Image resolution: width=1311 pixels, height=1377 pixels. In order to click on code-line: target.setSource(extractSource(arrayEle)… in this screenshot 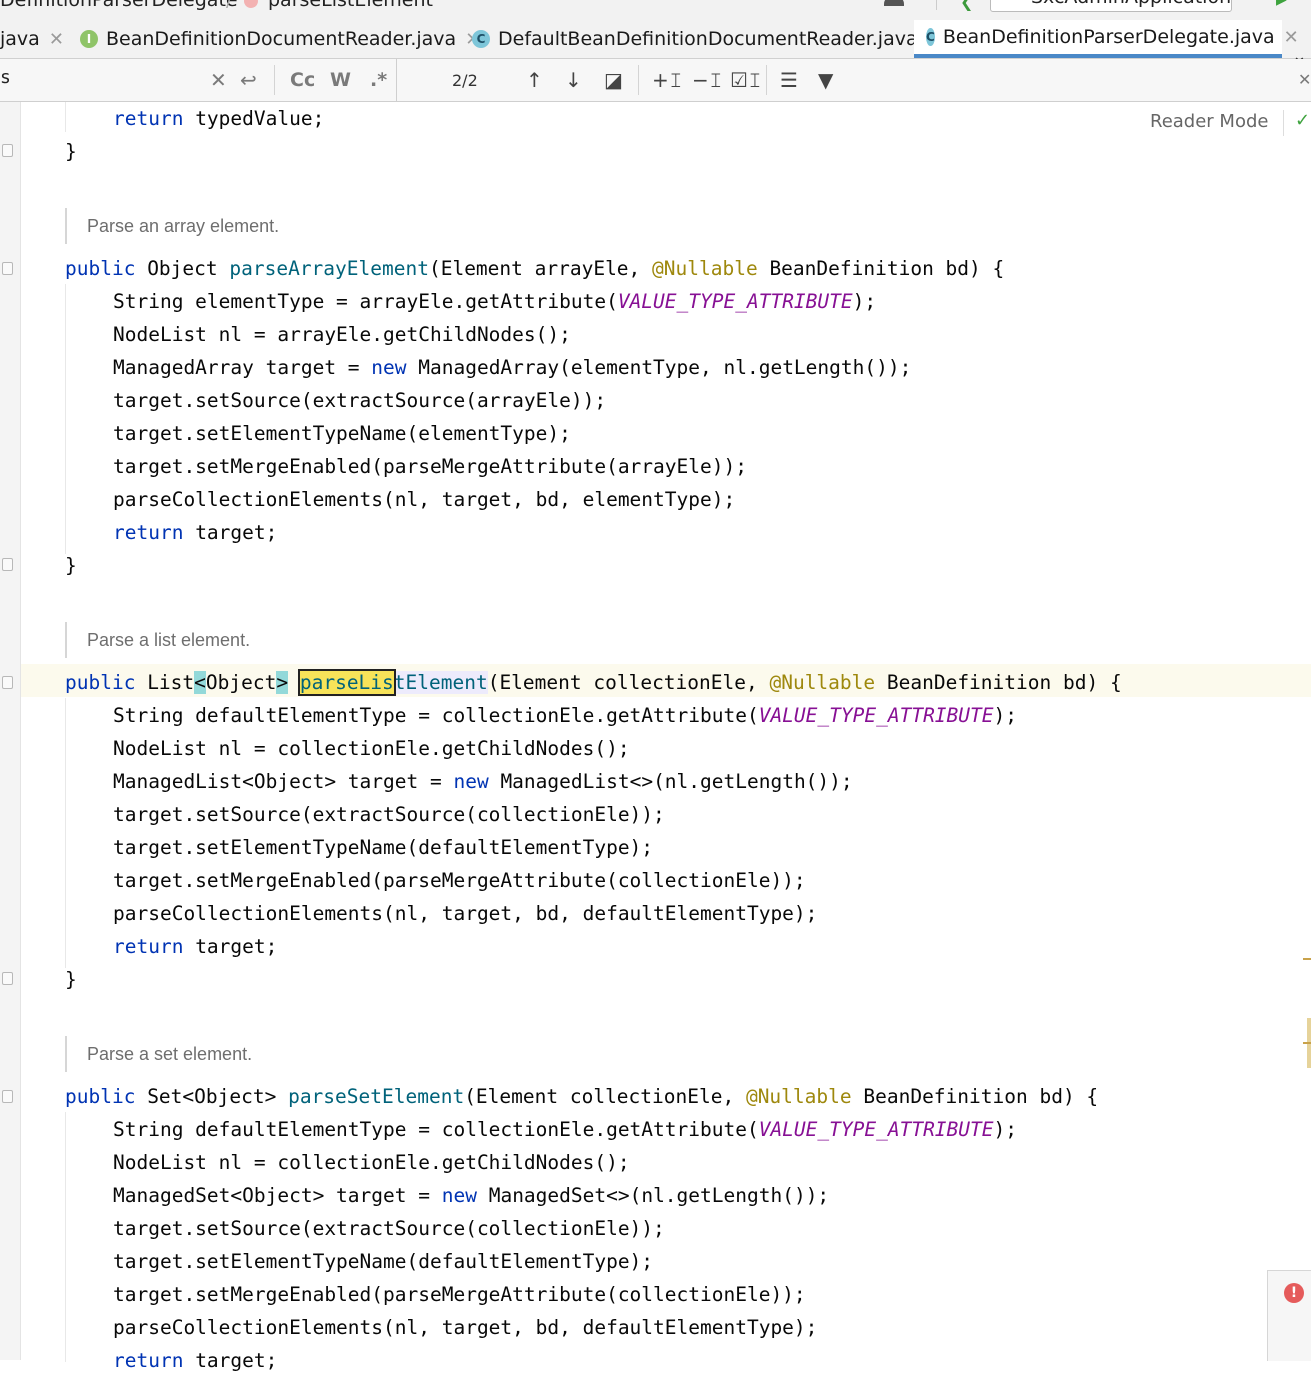, I will do `click(360, 400)`.